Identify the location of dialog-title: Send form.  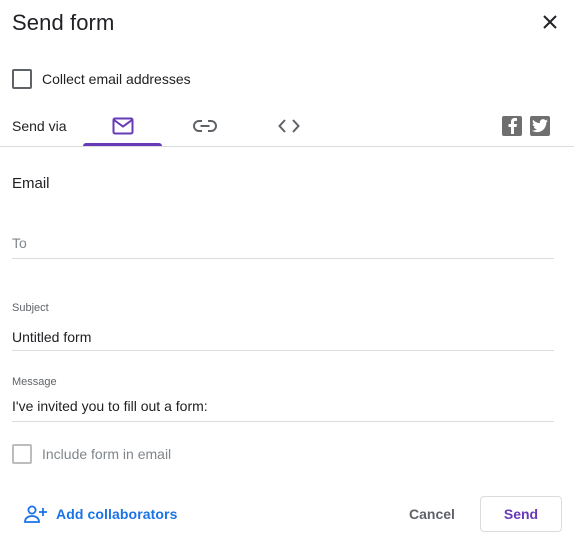
(63, 22).